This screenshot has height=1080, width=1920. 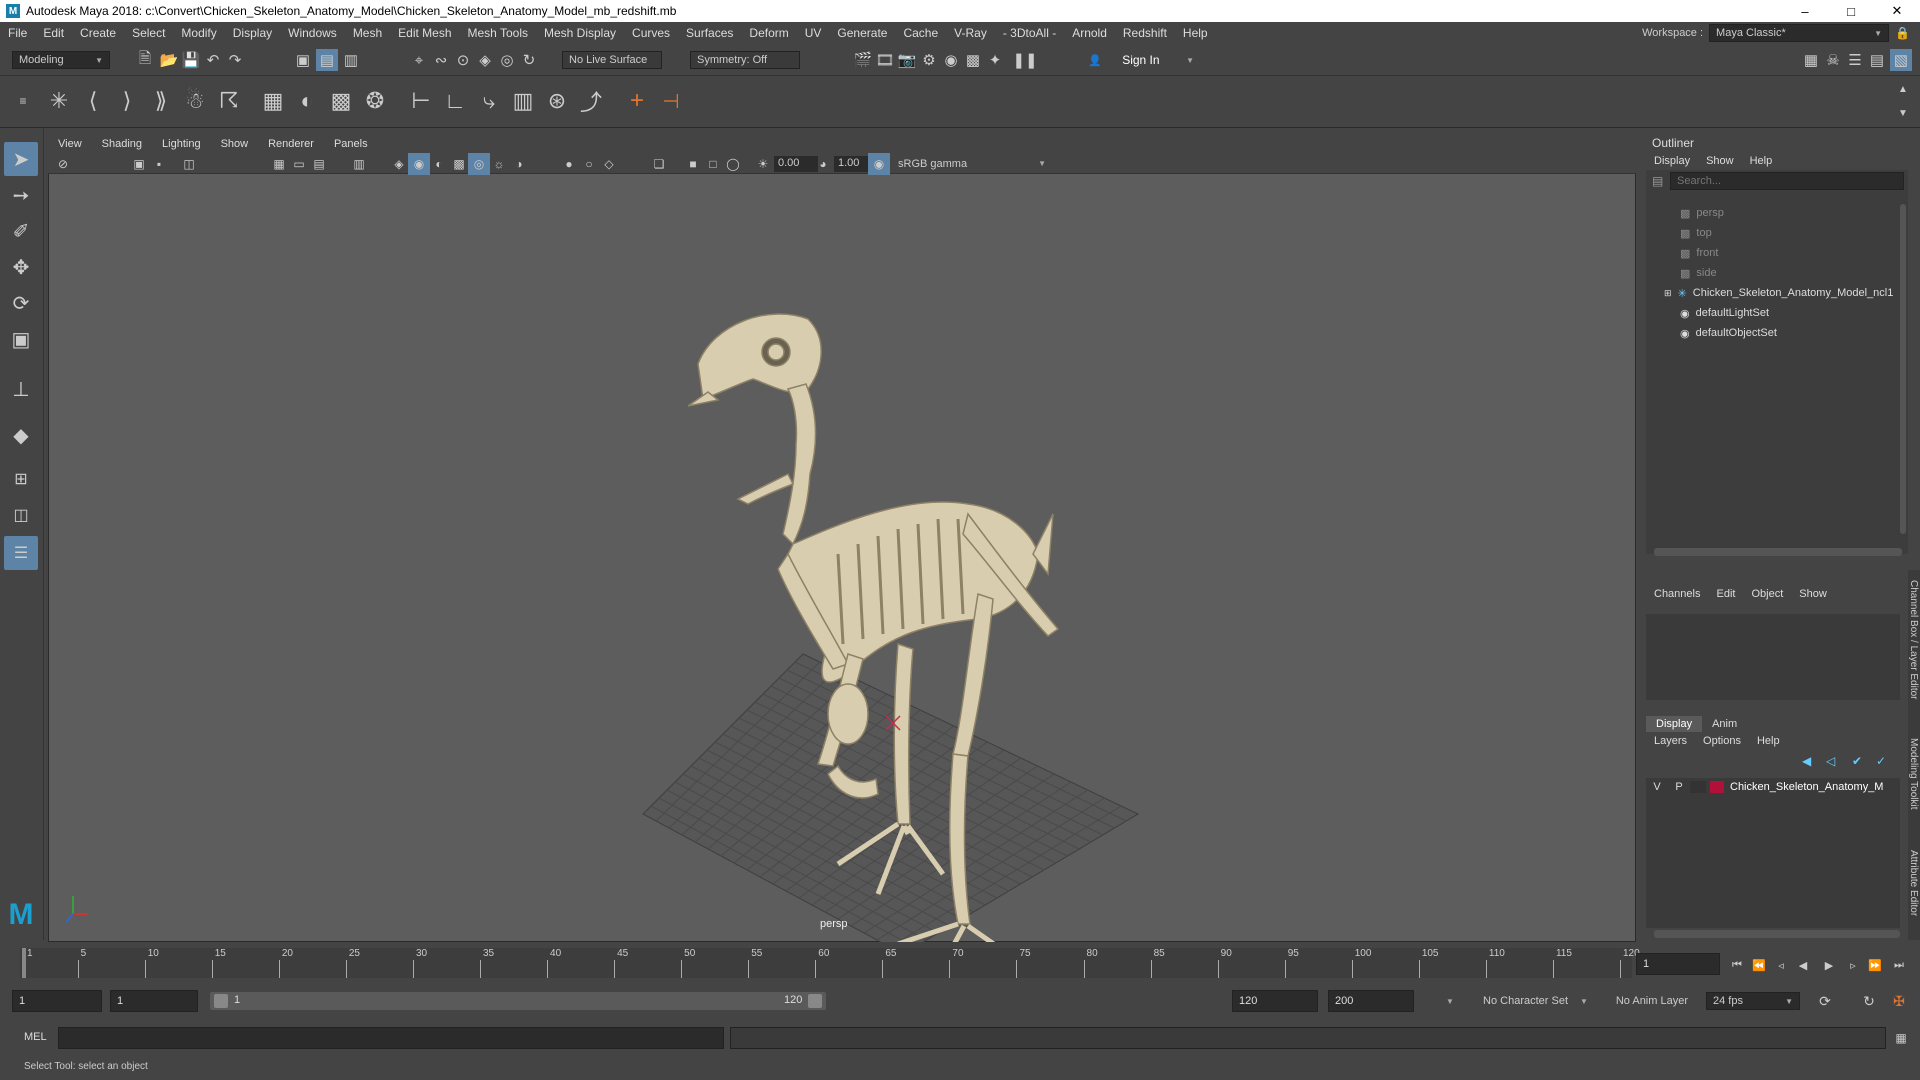 I want to click on viewport-menu-renderer: Renderer, so click(x=291, y=144).